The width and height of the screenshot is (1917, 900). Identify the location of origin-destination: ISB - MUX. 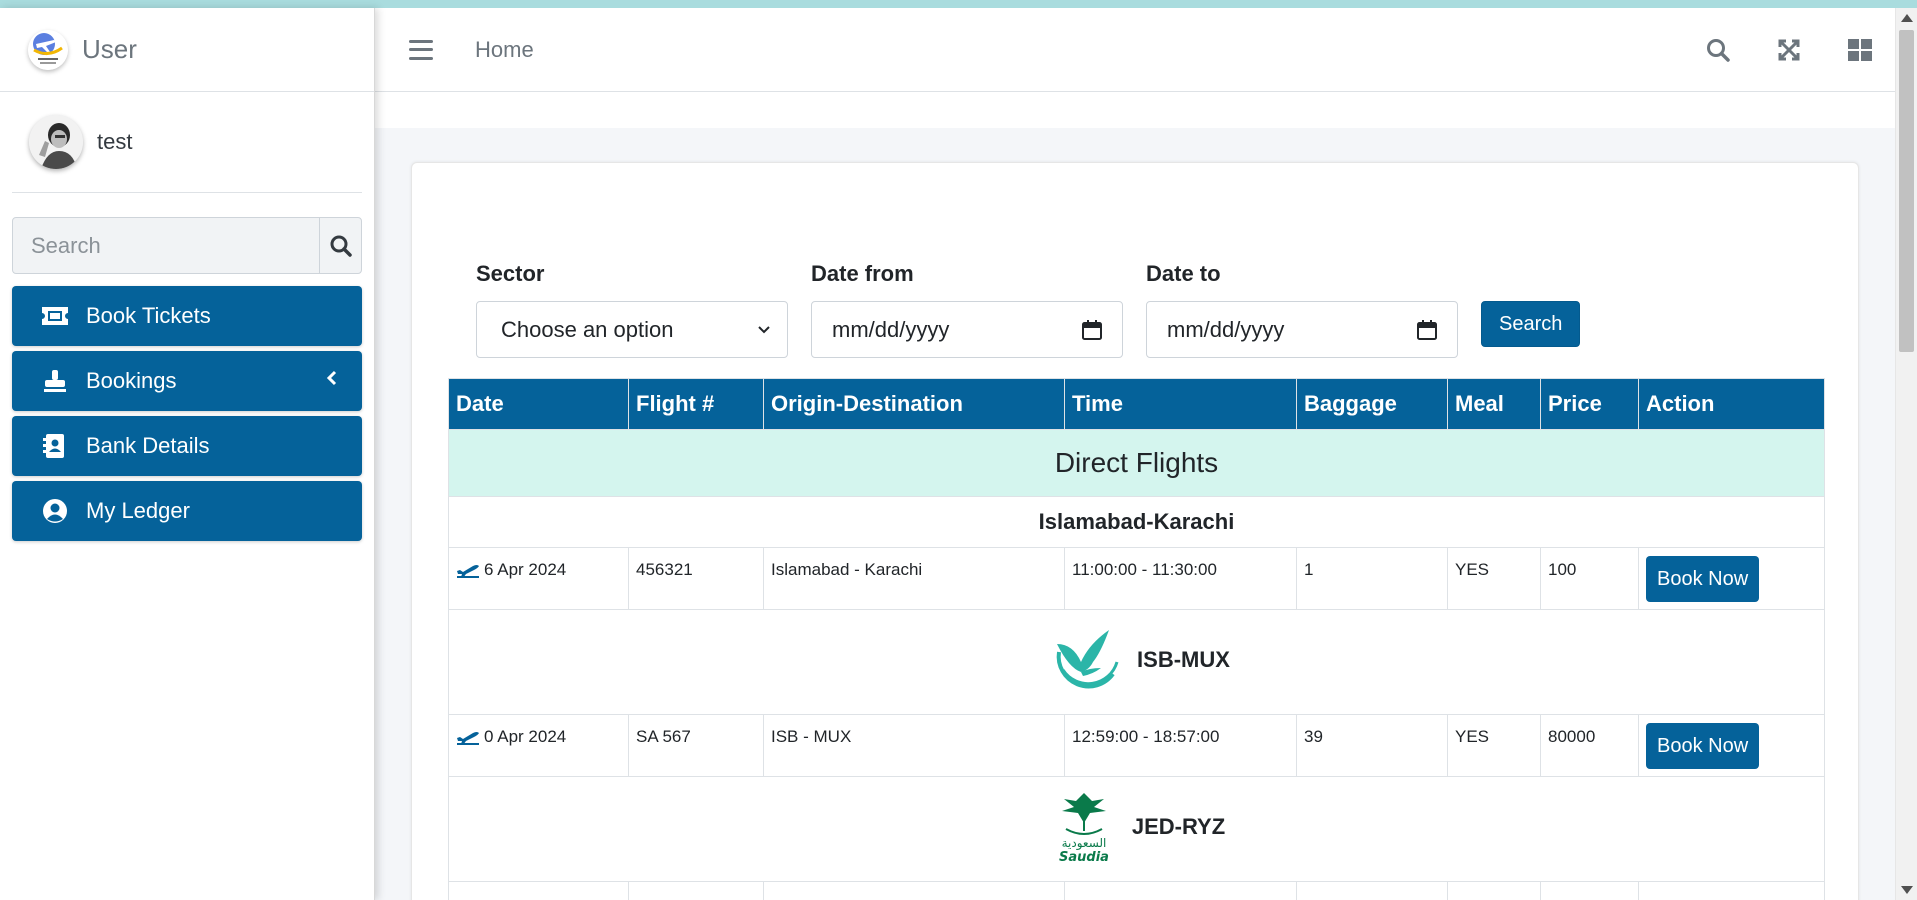
(914, 745).